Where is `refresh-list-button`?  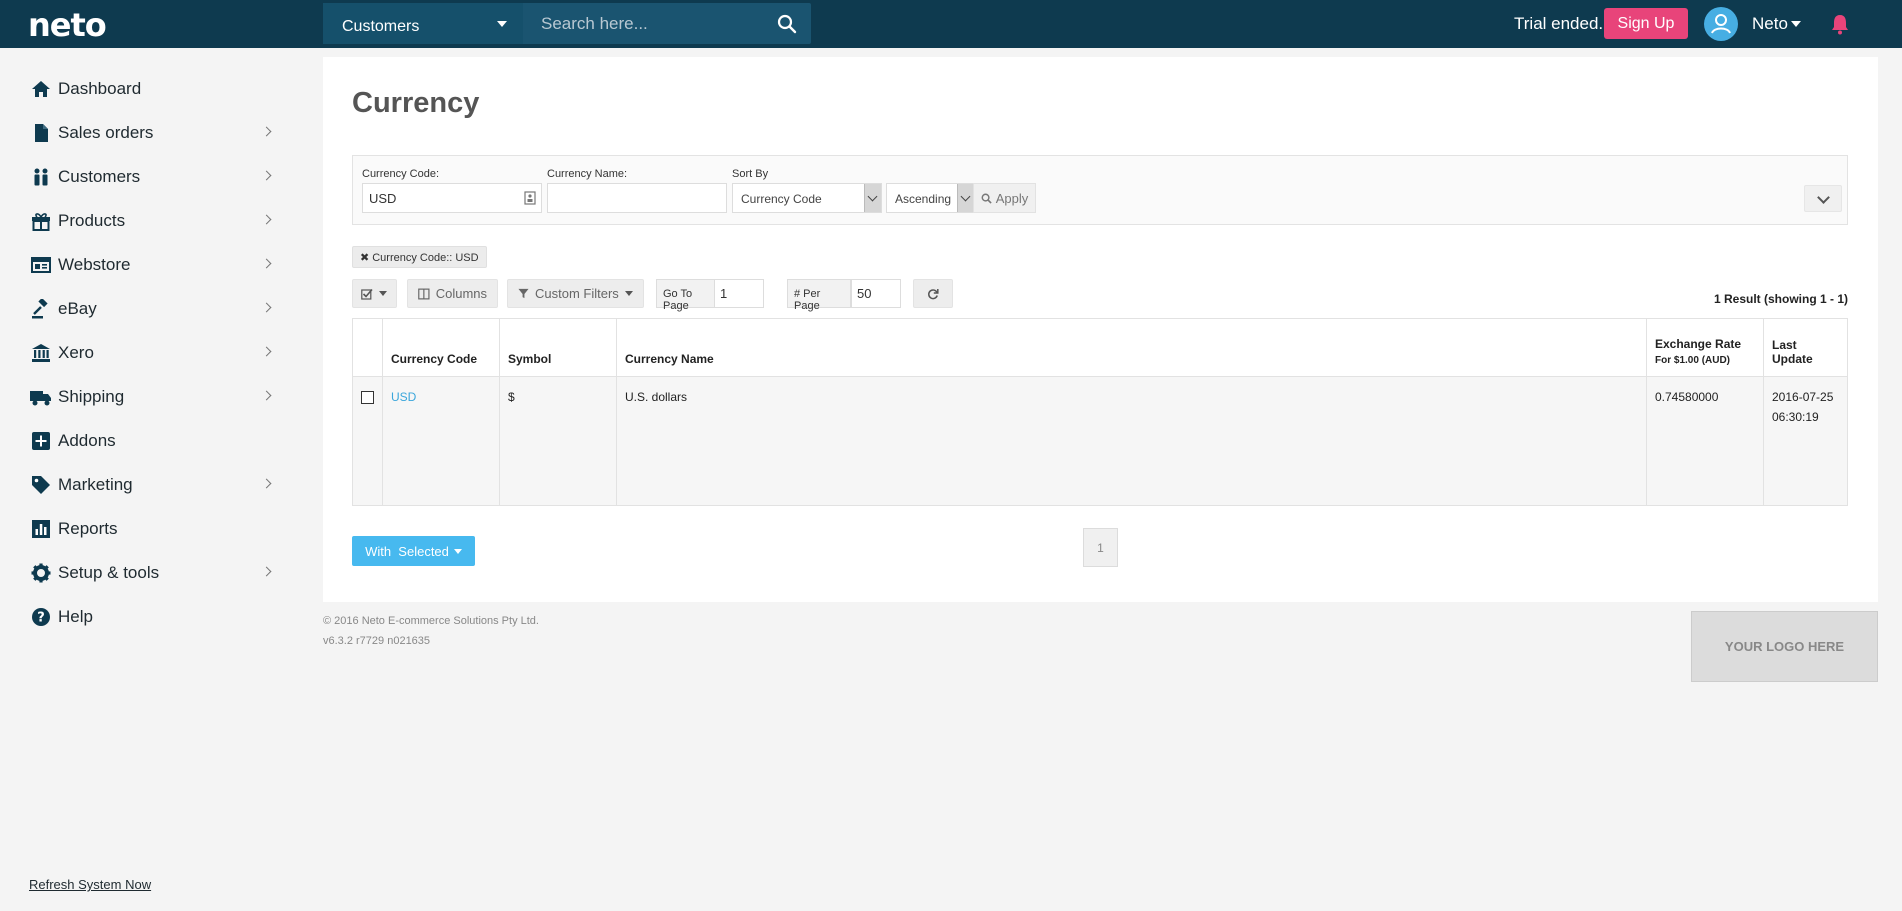
refresh-list-button is located at coordinates (933, 293).